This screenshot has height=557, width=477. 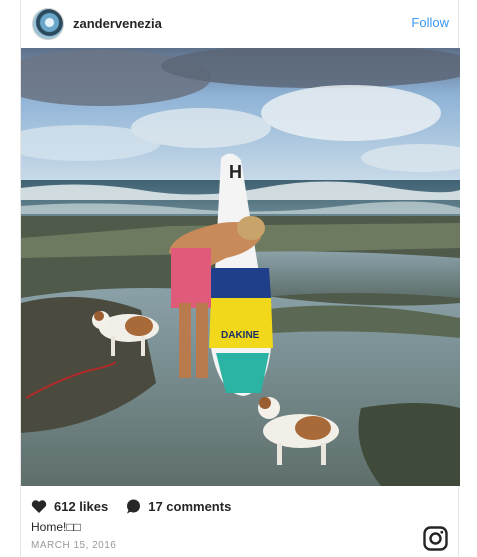 What do you see at coordinates (239, 24) in the screenshot?
I see `post-header: zandervenezia Follow` at bounding box center [239, 24].